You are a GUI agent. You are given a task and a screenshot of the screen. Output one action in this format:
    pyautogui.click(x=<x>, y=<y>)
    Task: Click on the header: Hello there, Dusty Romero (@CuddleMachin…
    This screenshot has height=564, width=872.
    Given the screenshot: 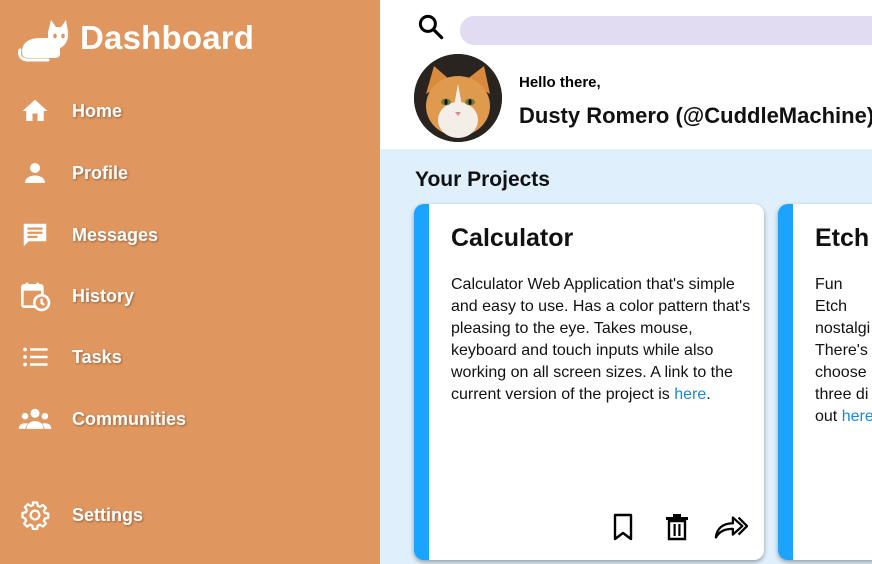 What is the action you would take?
    pyautogui.click(x=626, y=74)
    